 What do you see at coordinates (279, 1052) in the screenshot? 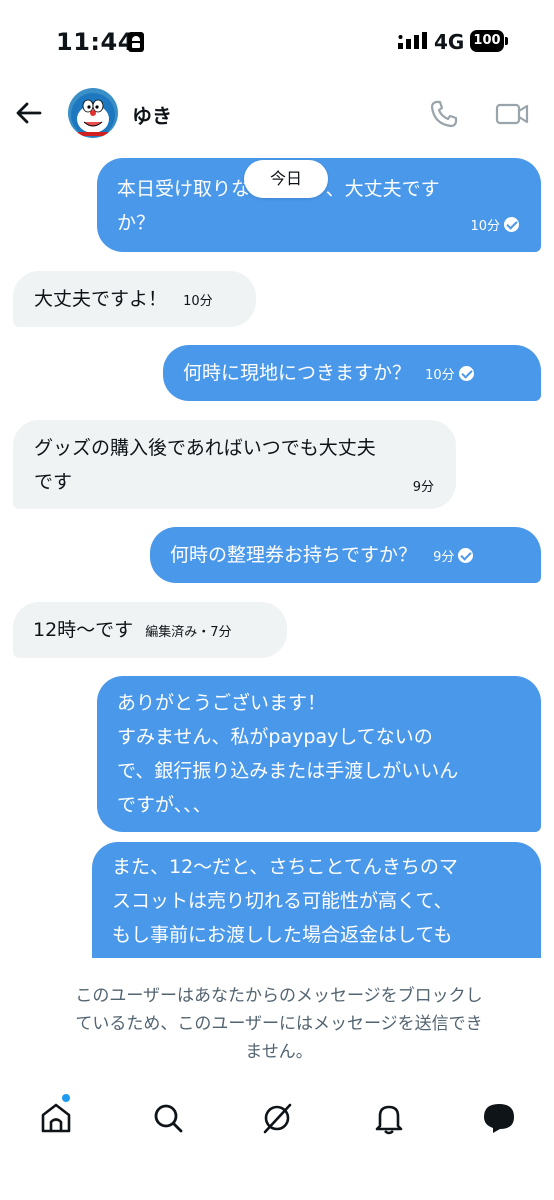
I see `blocked-notice-line: ません。` at bounding box center [279, 1052].